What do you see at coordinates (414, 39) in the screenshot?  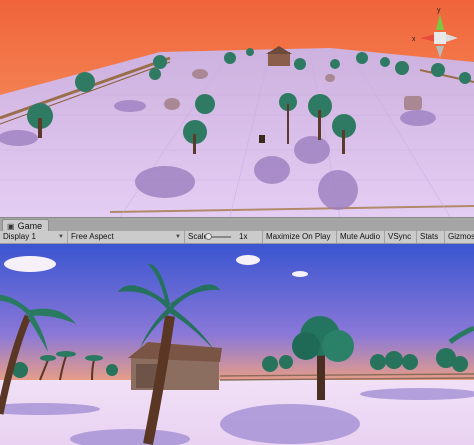 I see `gizmo-x-label: x` at bounding box center [414, 39].